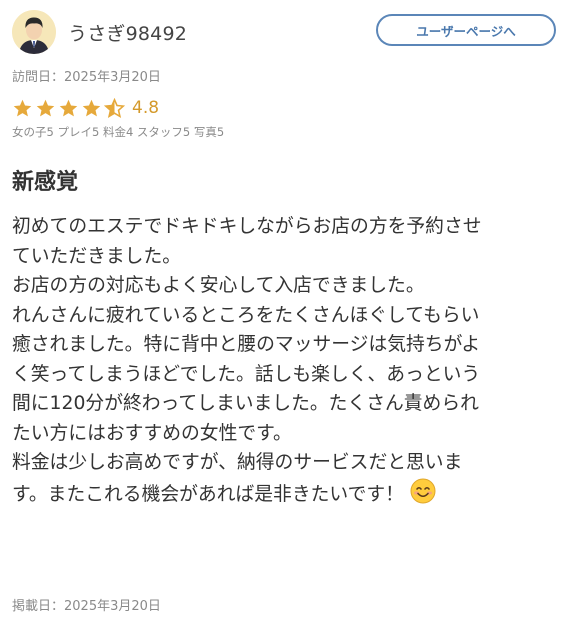 Image resolution: width=576 pixels, height=622 pixels. What do you see at coordinates (86, 606) in the screenshot?
I see `posted-date: 掲載日：2025年3月20日` at bounding box center [86, 606].